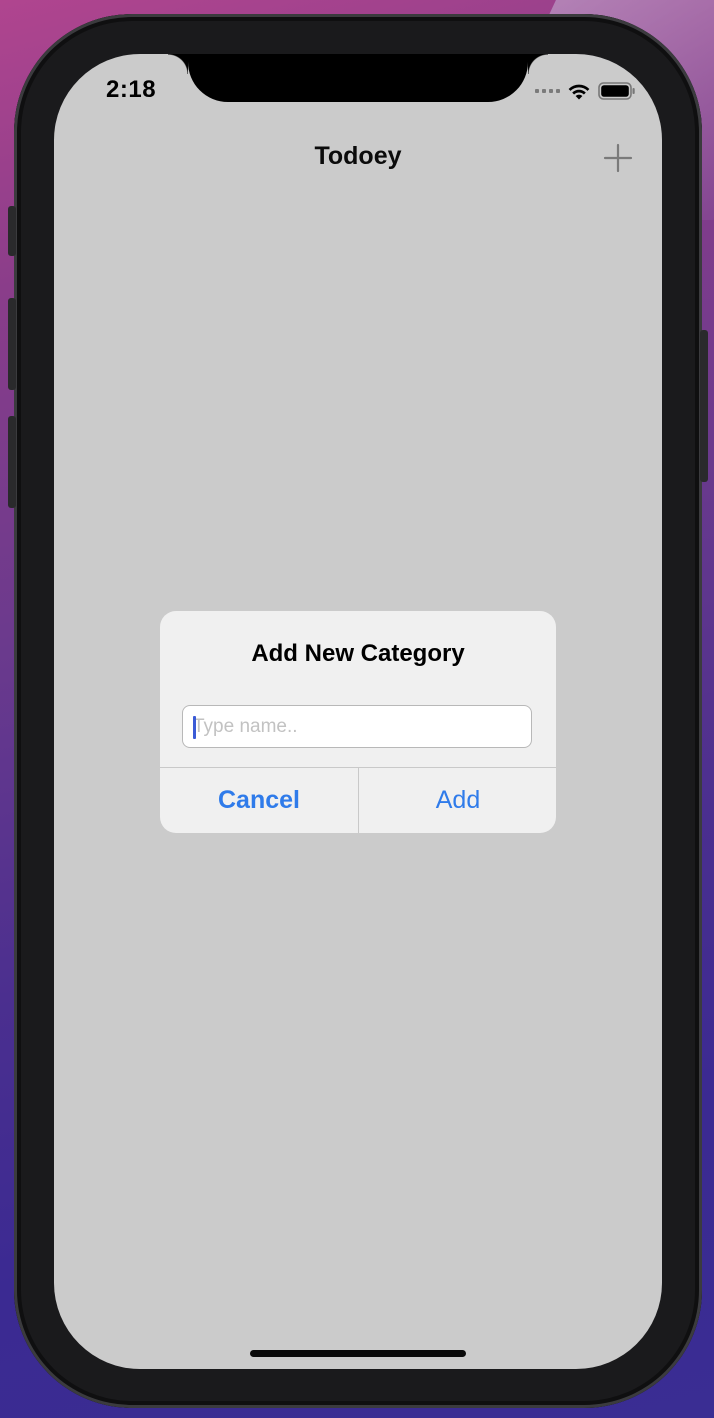 This screenshot has height=1418, width=714. I want to click on volume-down-button, so click(12, 462).